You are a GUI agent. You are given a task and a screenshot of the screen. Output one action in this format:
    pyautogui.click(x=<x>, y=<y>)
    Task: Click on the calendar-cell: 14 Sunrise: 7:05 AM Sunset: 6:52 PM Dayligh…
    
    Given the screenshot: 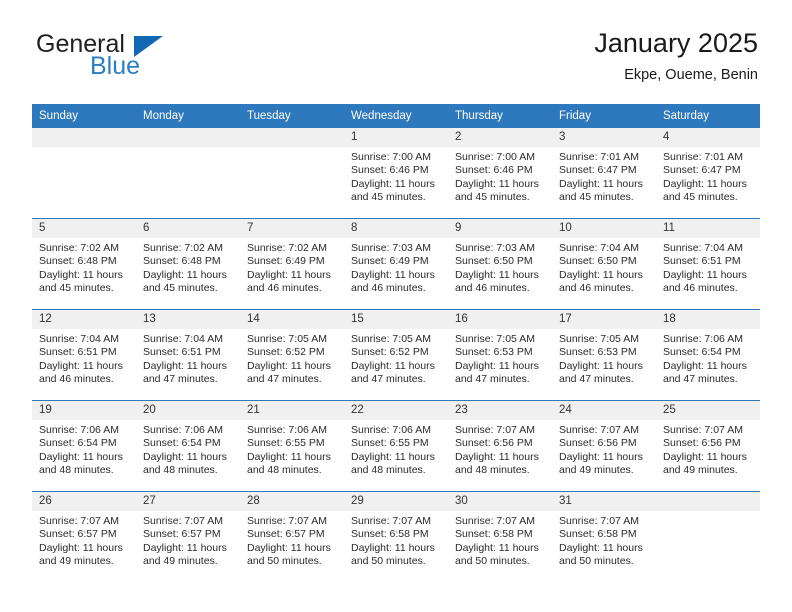 What is the action you would take?
    pyautogui.click(x=292, y=355)
    